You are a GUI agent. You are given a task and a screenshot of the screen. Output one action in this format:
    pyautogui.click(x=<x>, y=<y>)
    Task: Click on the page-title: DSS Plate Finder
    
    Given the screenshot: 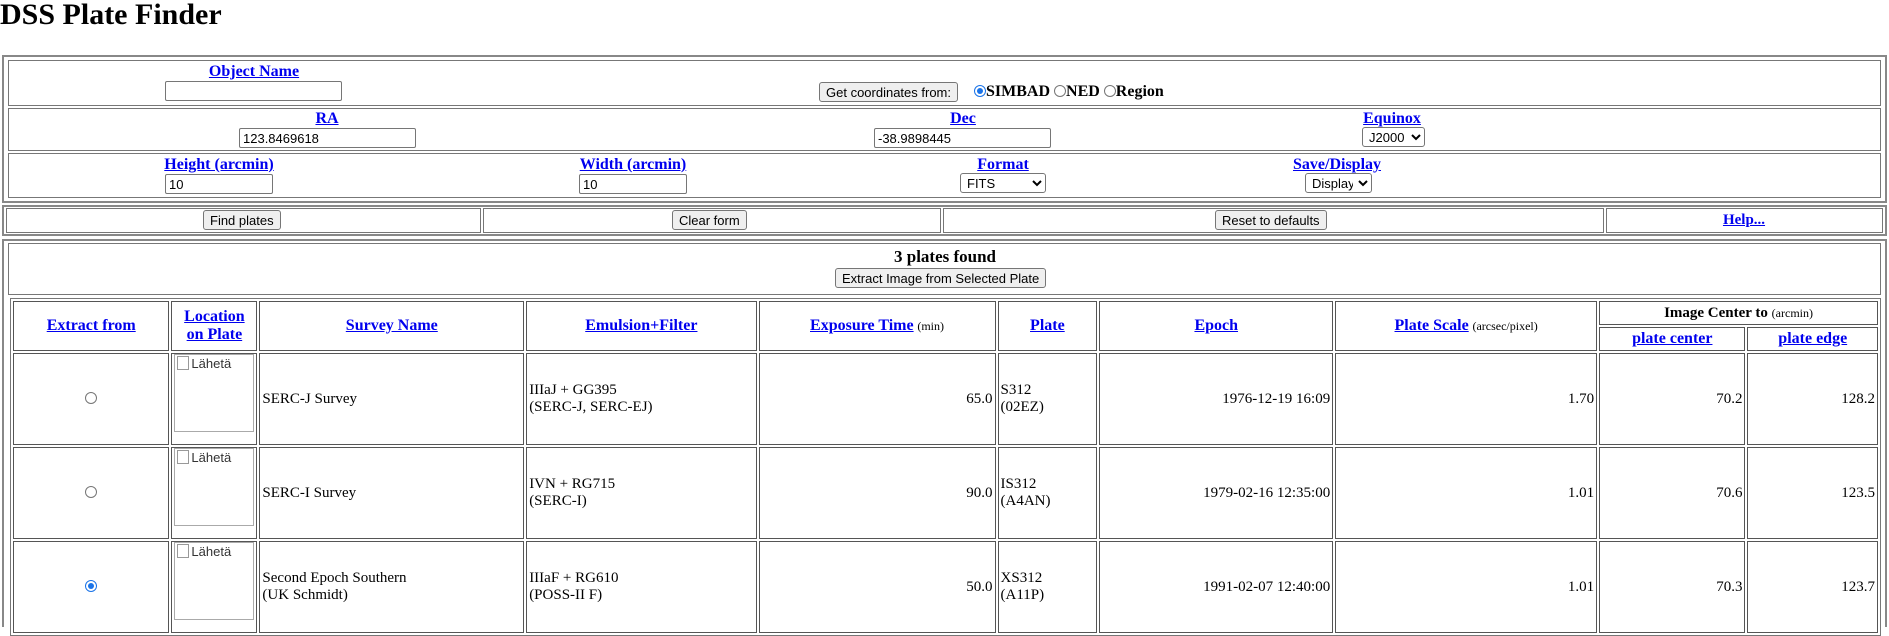 What is the action you would take?
    pyautogui.click(x=111, y=15)
    